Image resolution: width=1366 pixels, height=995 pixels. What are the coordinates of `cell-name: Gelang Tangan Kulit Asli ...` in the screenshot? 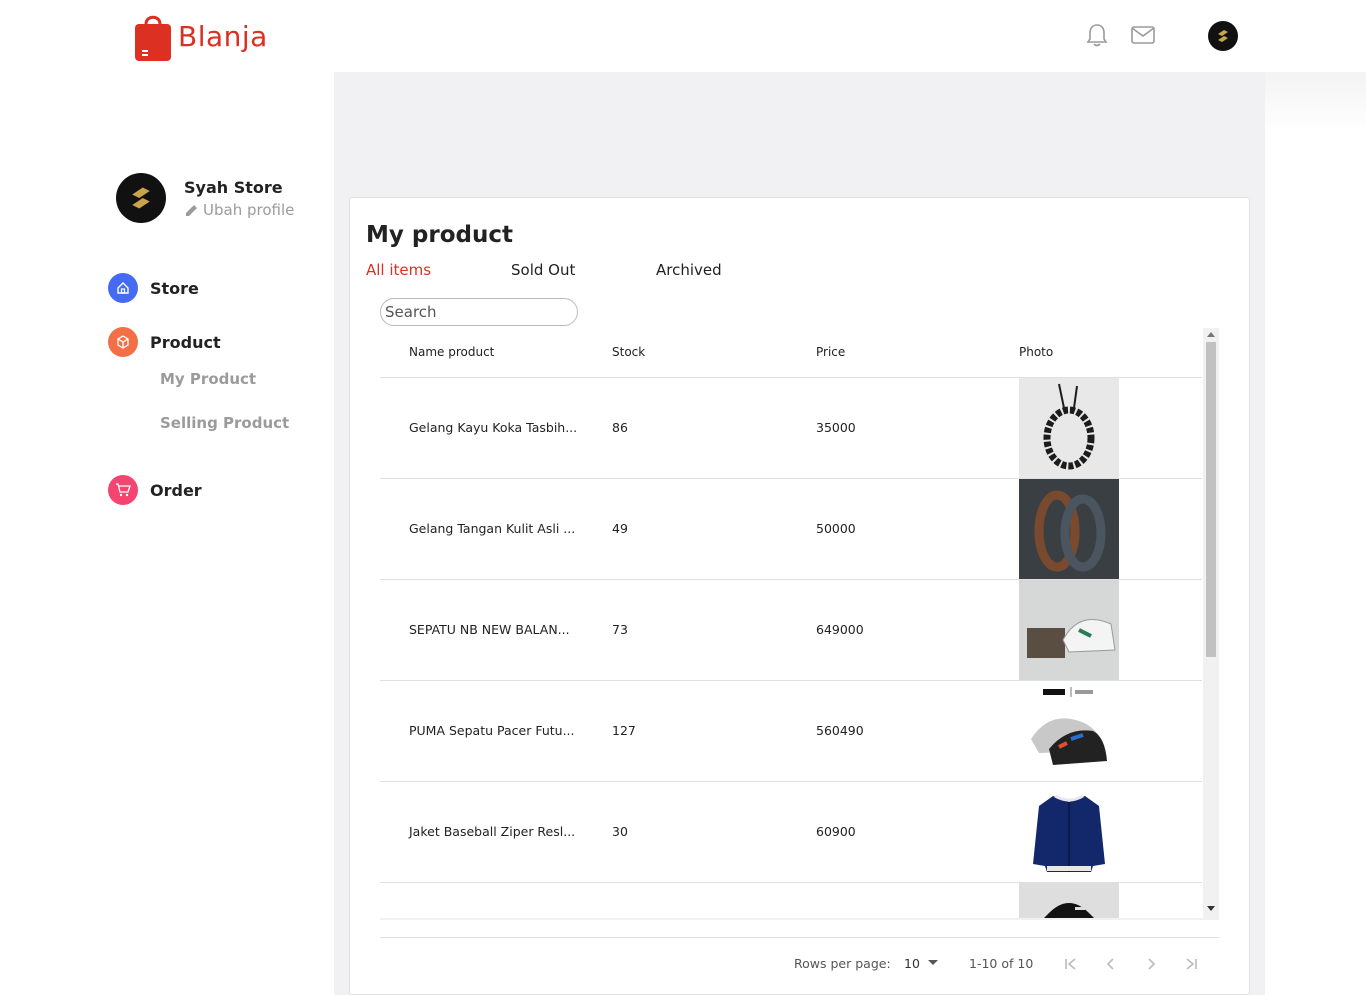 It's located at (492, 528).